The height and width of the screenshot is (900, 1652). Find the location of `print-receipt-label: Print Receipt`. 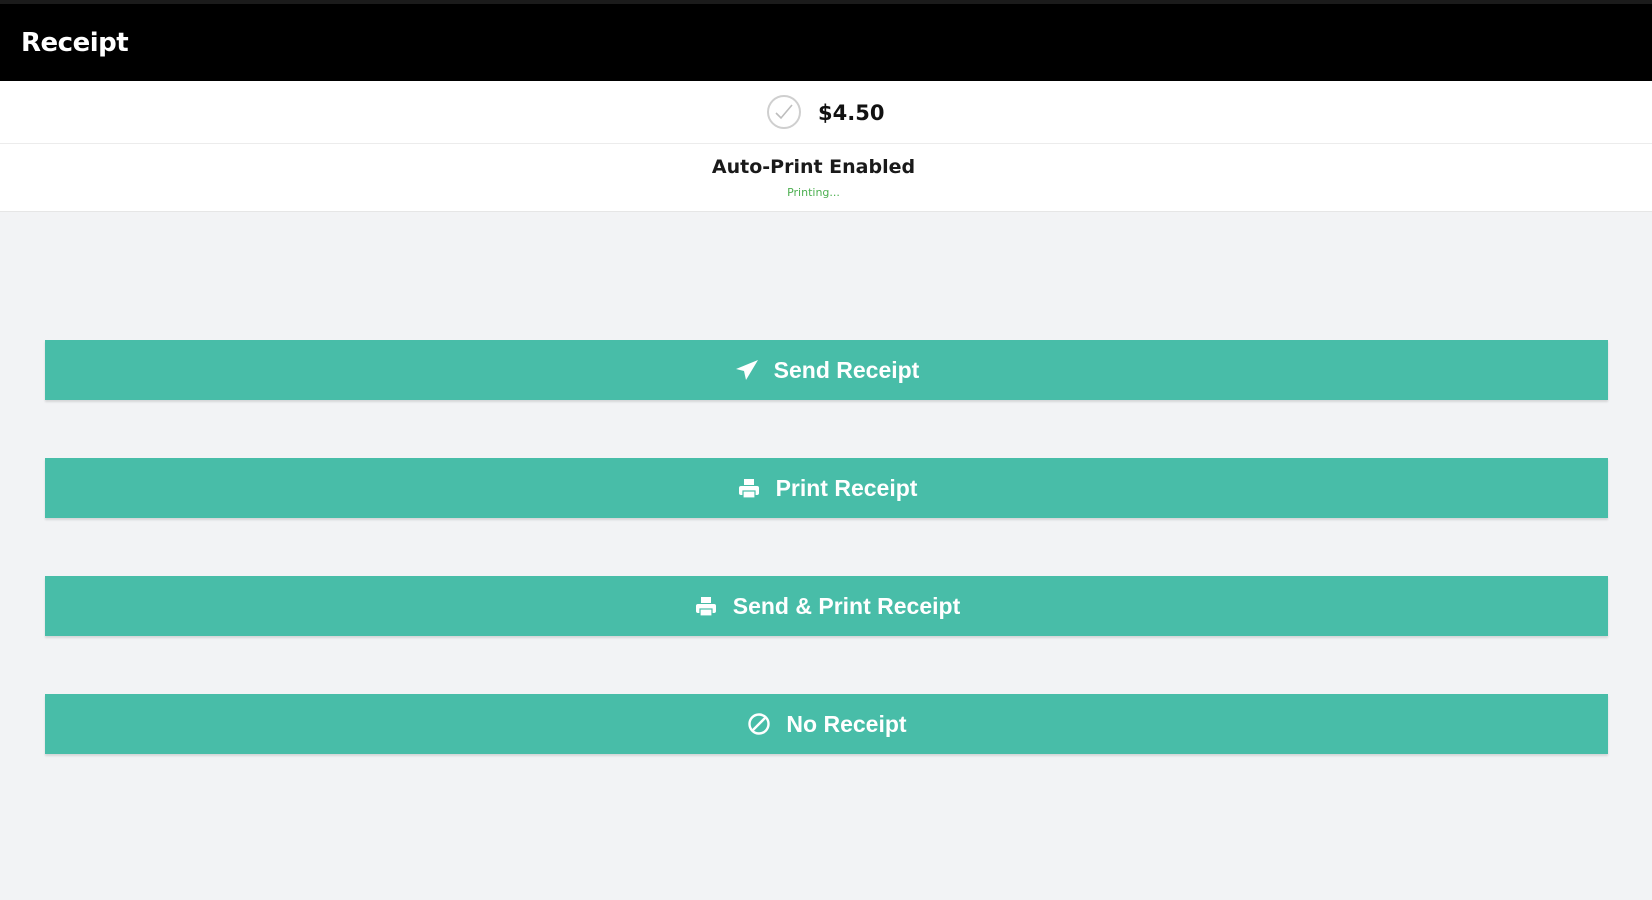

print-receipt-label: Print Receipt is located at coordinates (846, 487).